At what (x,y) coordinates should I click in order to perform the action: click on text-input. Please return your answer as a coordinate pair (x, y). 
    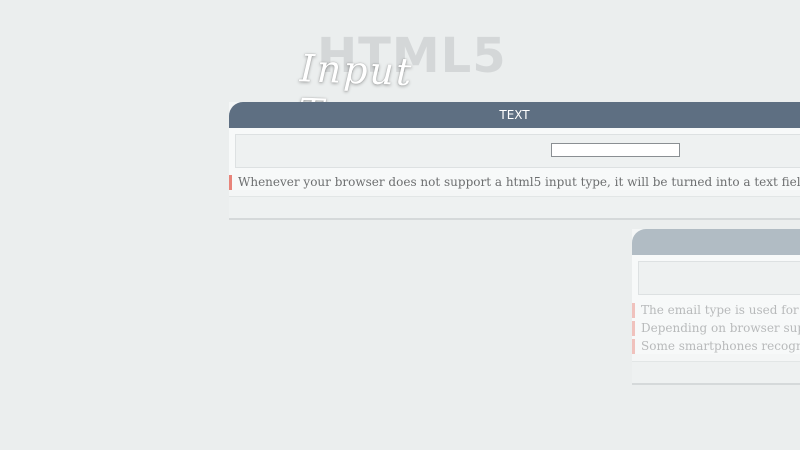
    Looking at the image, I should click on (615, 150).